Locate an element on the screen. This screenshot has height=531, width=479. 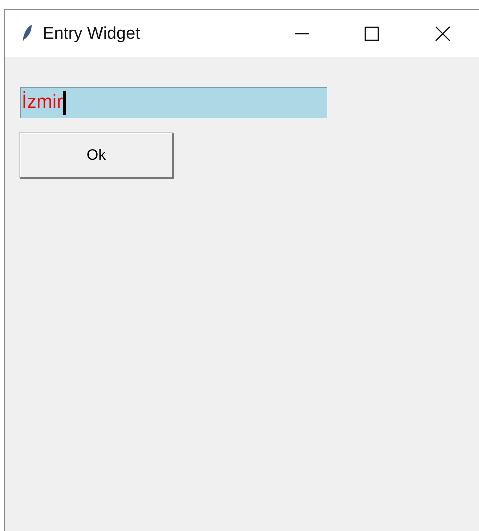
close-icon is located at coordinates (443, 33).